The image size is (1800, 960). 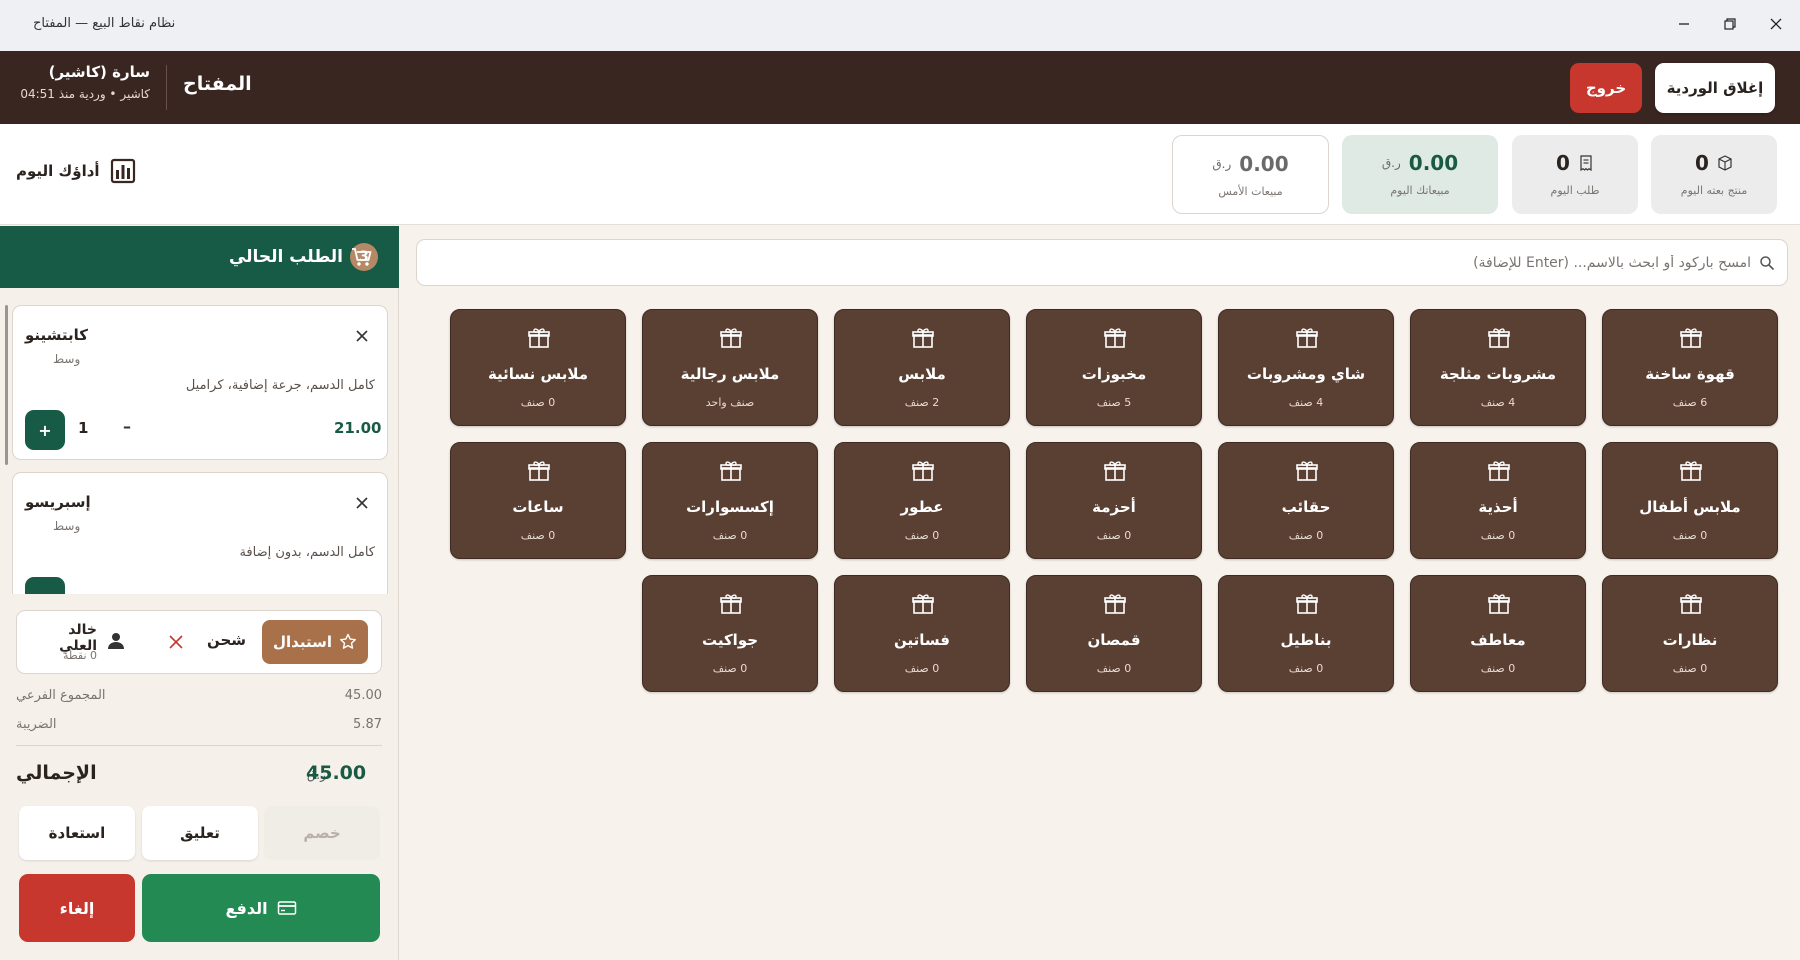 What do you see at coordinates (730, 507) in the screenshot?
I see `category-name: إكسسوارات` at bounding box center [730, 507].